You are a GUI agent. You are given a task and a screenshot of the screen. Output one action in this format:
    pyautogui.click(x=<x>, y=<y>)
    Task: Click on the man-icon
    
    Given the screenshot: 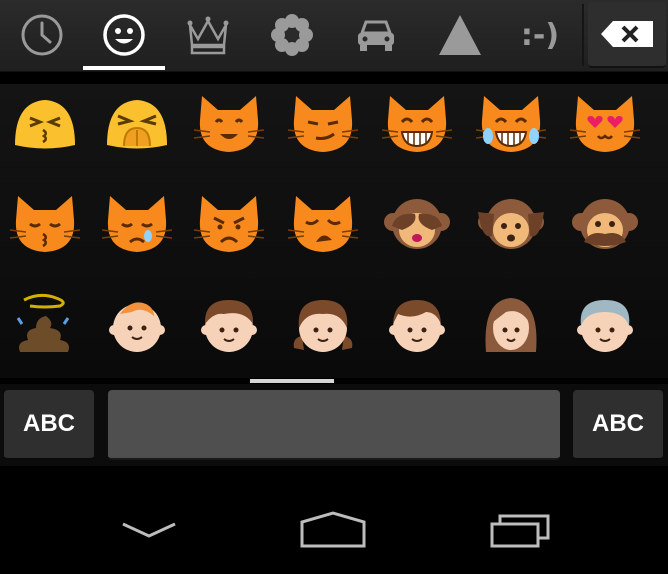 What is the action you would take?
    pyautogui.click(x=417, y=326)
    